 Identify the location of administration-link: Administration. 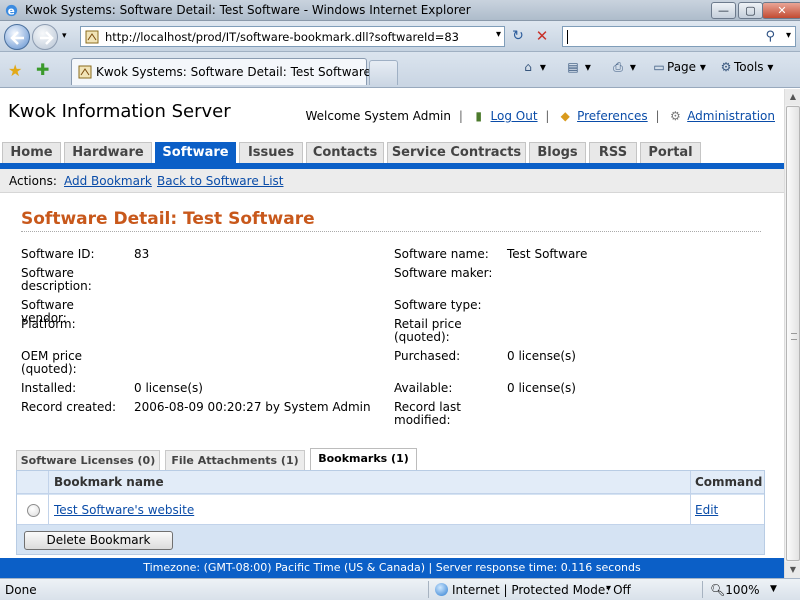
(731, 116).